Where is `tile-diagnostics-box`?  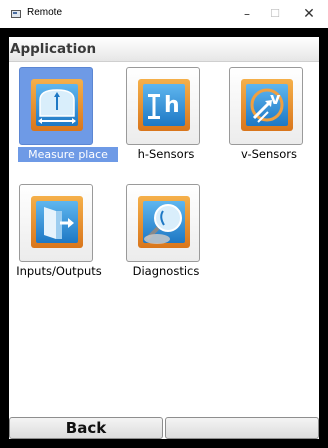 tile-diagnostics-box is located at coordinates (163, 223).